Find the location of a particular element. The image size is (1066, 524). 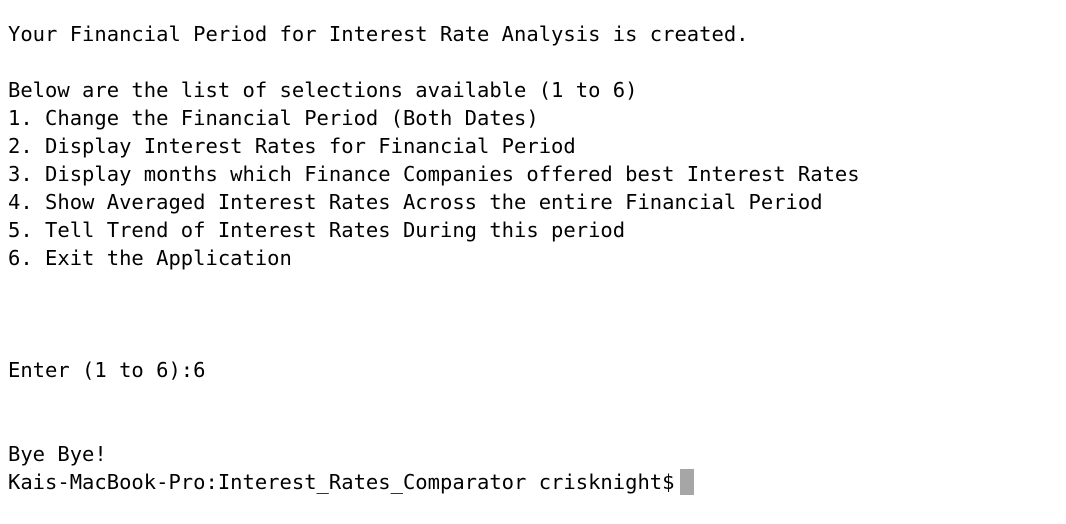

input-prompt: Enter (1 to 6):6 is located at coordinates (107, 370).